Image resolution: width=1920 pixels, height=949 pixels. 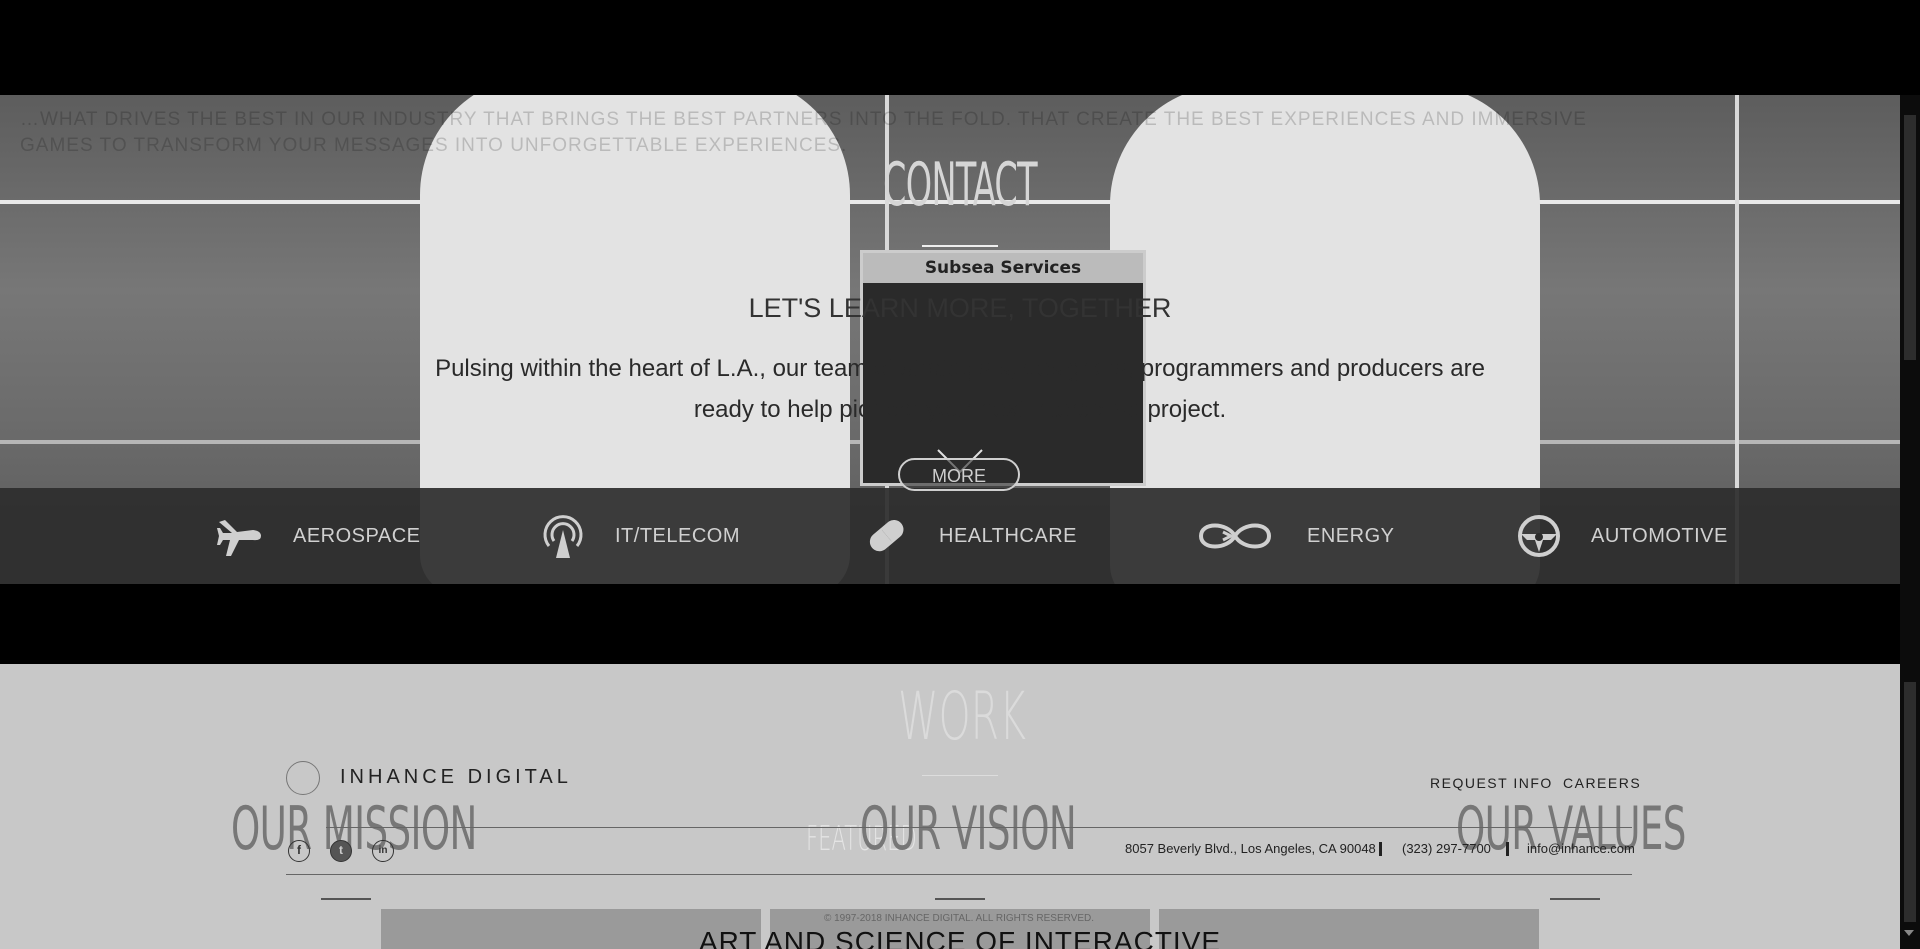 What do you see at coordinates (962, 716) in the screenshot?
I see `ghost-work-title: WORK` at bounding box center [962, 716].